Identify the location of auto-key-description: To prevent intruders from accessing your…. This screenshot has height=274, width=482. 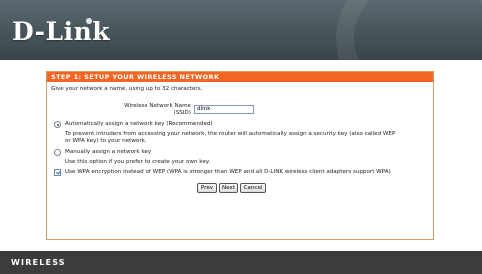
(230, 134).